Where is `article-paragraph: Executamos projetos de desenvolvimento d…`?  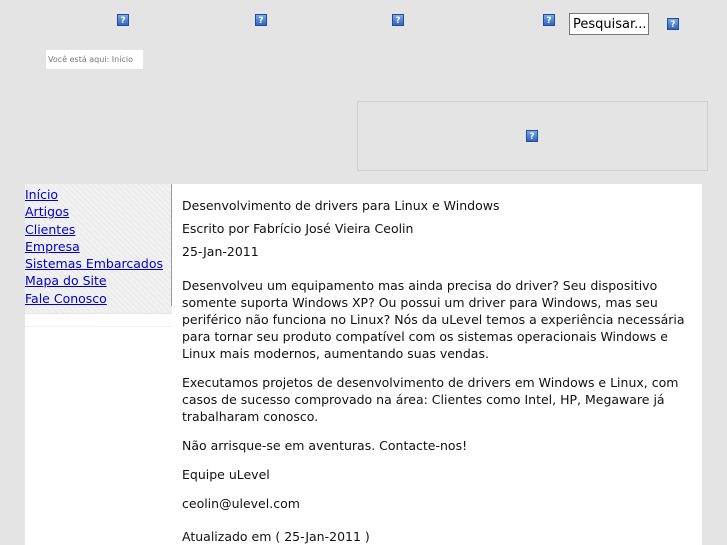
article-paragraph: Executamos projetos de desenvolvimento d… is located at coordinates (430, 399).